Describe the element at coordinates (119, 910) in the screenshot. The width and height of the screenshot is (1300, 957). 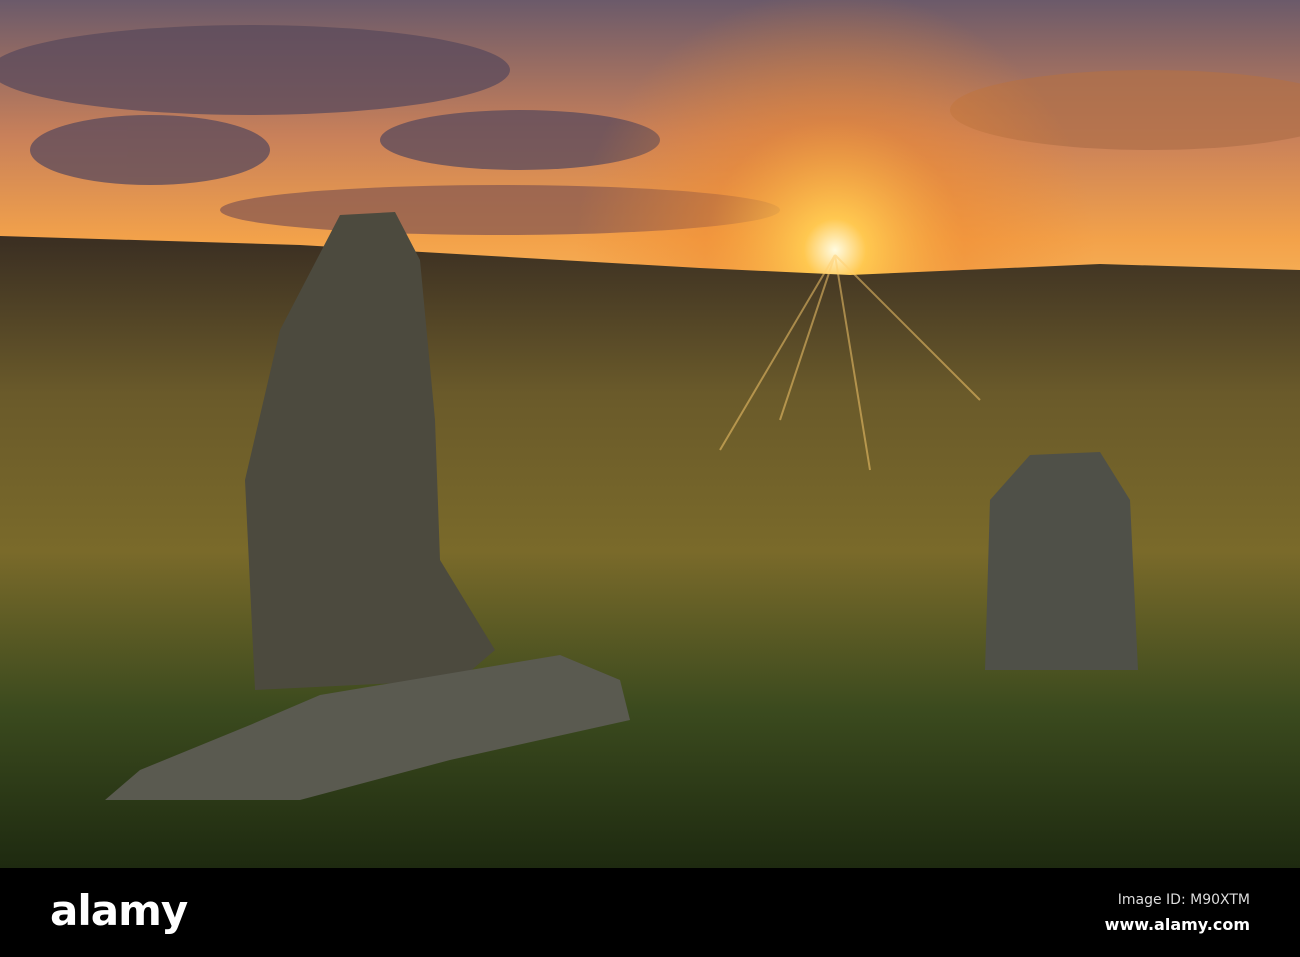
I see `alamy-logo: alamy` at that location.